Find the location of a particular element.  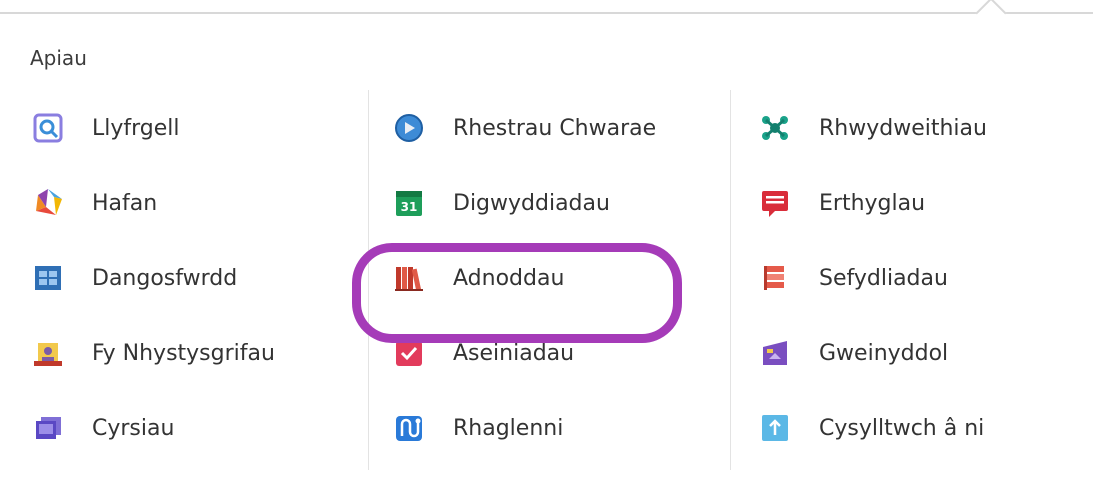

assignment-check-icon is located at coordinates (409, 353).